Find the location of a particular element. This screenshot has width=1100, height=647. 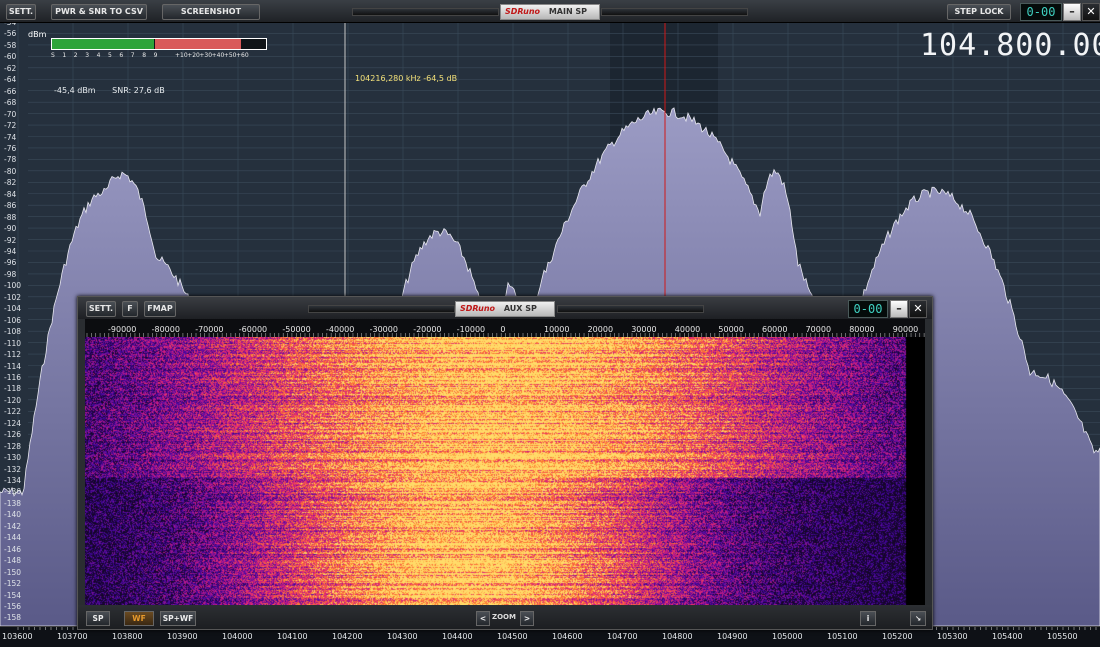

frequency-axis-label: 105100 is located at coordinates (842, 636).